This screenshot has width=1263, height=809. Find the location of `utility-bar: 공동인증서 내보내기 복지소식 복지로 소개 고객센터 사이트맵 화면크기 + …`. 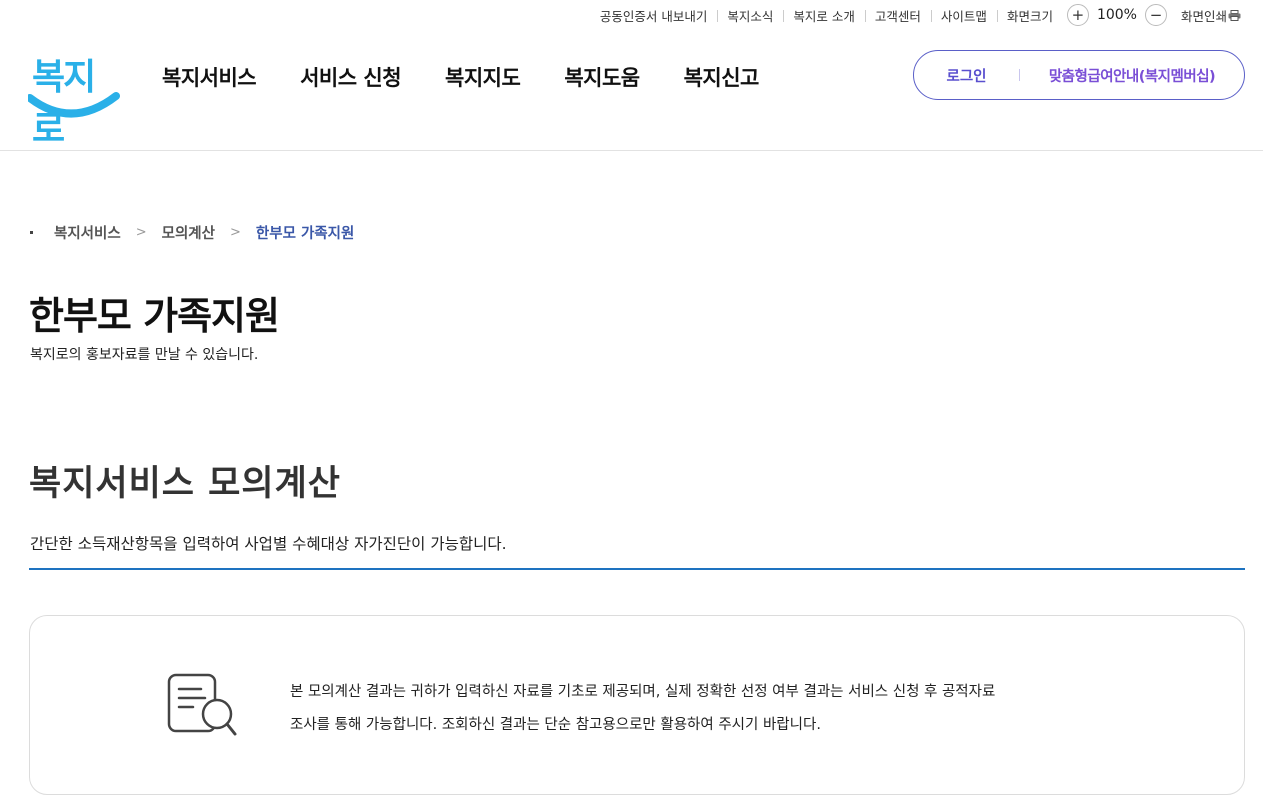

utility-bar: 공동인증서 내보내기 복지소식 복지로 소개 고객센터 사이트맵 화면크기 + … is located at coordinates (915, 15).